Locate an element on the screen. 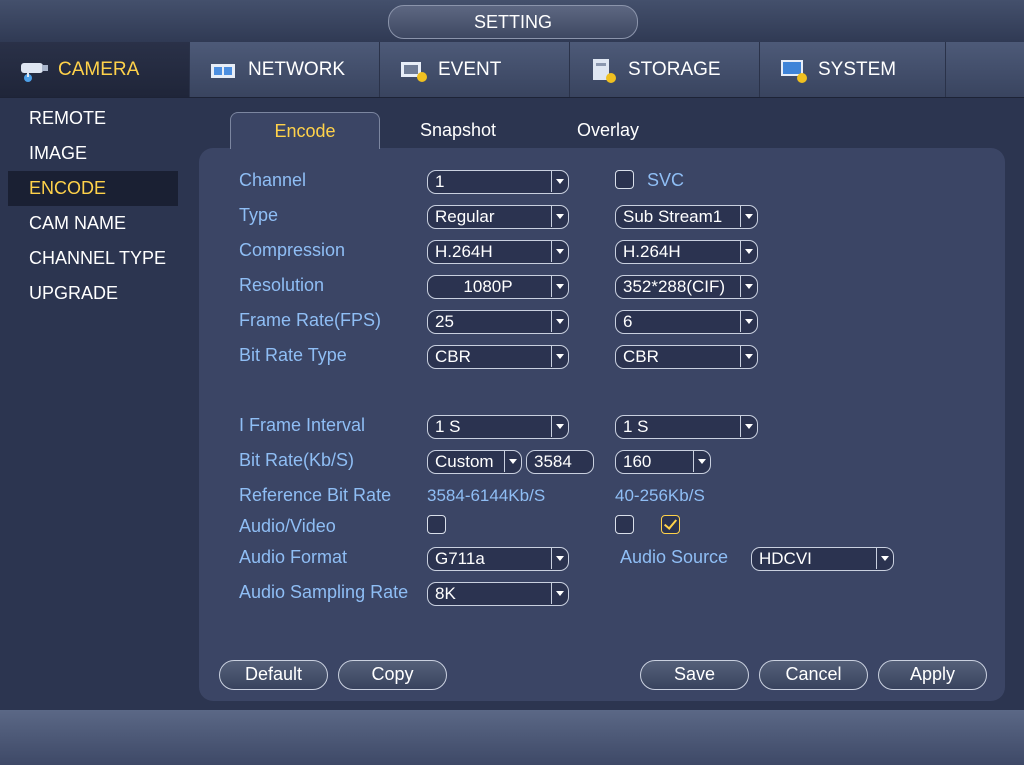  audio-sampling-rate-label: Audio Sampling Rate is located at coordinates (324, 592).